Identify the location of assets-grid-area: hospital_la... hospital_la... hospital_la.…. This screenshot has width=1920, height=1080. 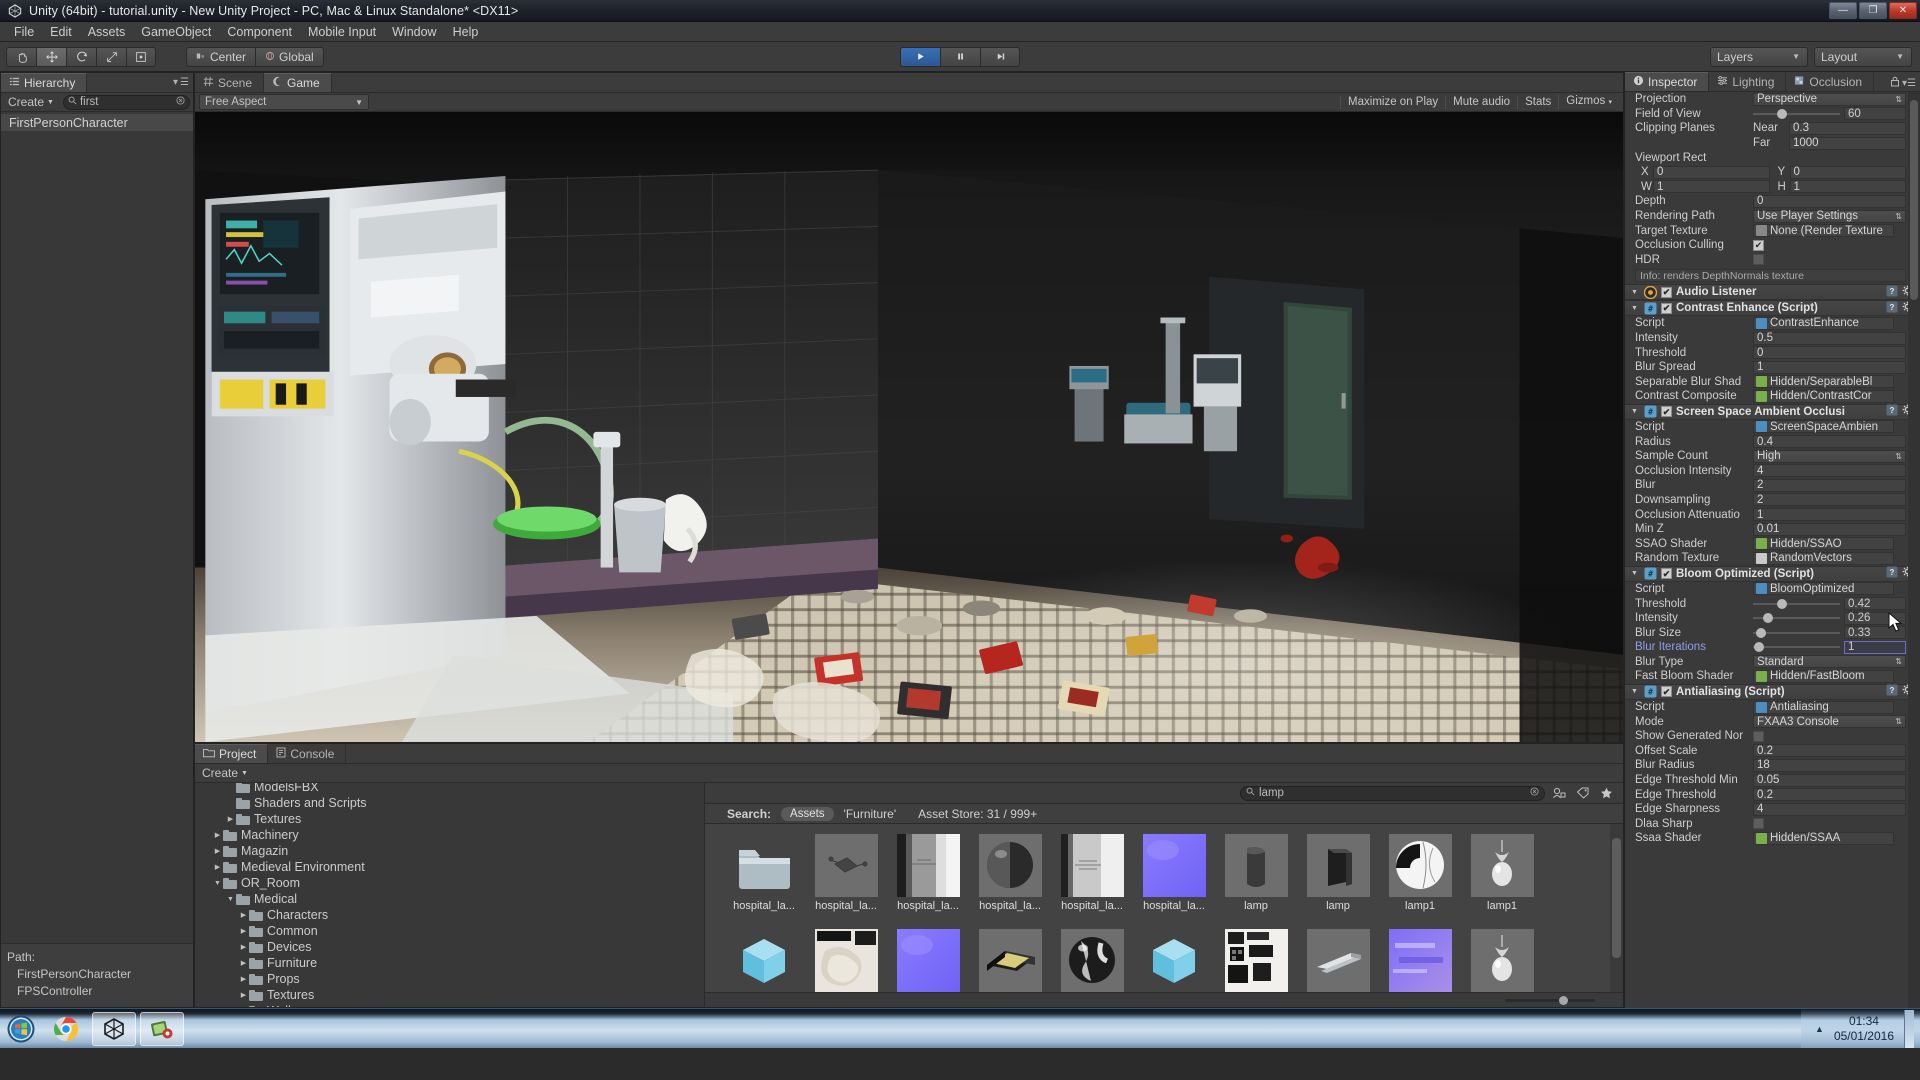
(1164, 915).